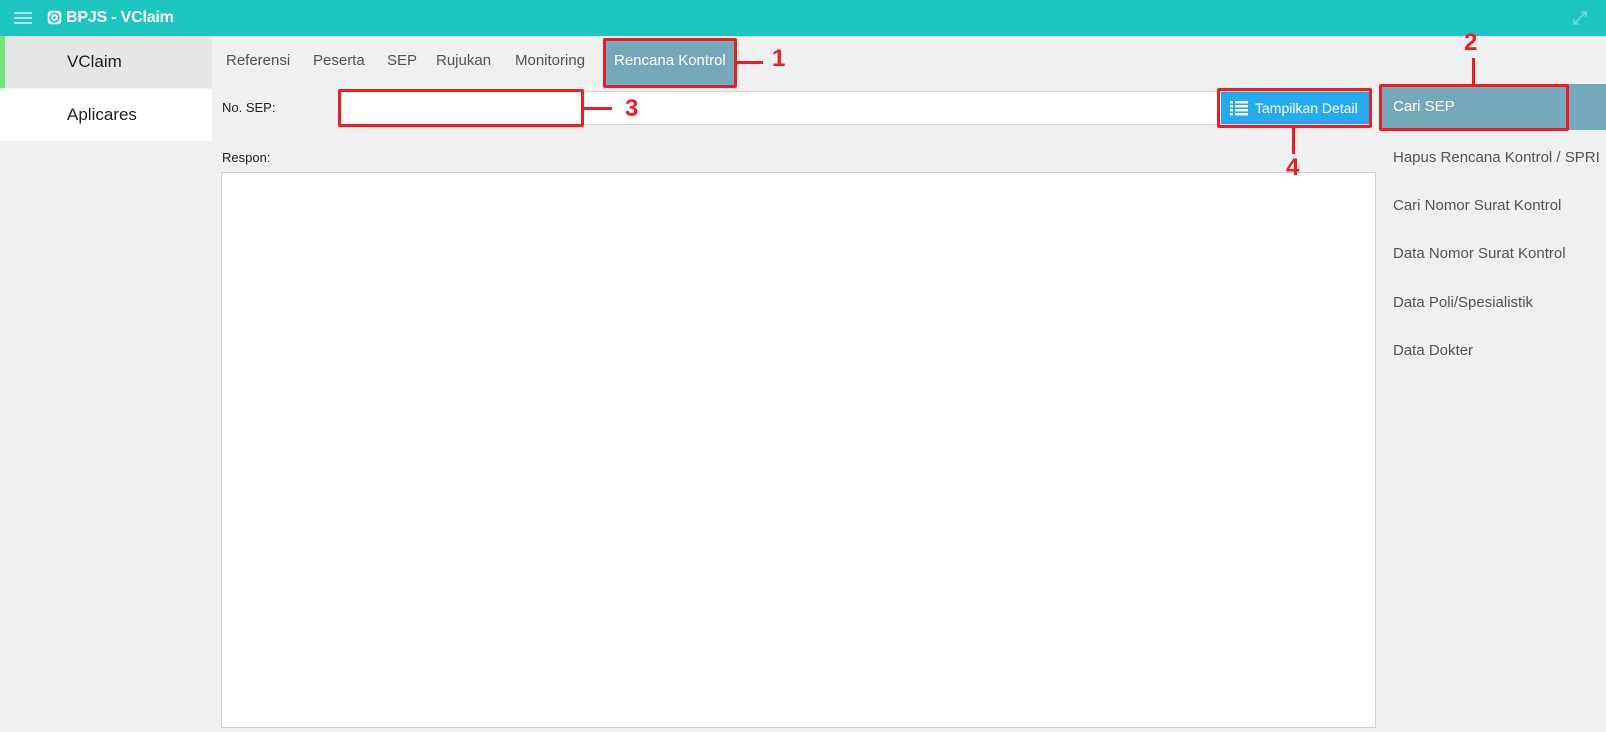 The image size is (1606, 732). I want to click on menu-item-cari-nomor-surat-kontrol: Cari Nomor Surat Kontrol, so click(1494, 206).